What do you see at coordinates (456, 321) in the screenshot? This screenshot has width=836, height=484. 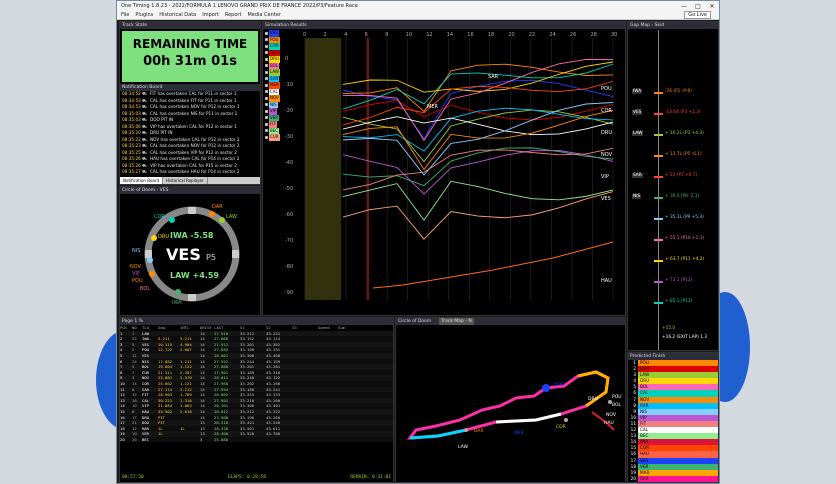 I see `tab-track-map: Track Map - N` at bounding box center [456, 321].